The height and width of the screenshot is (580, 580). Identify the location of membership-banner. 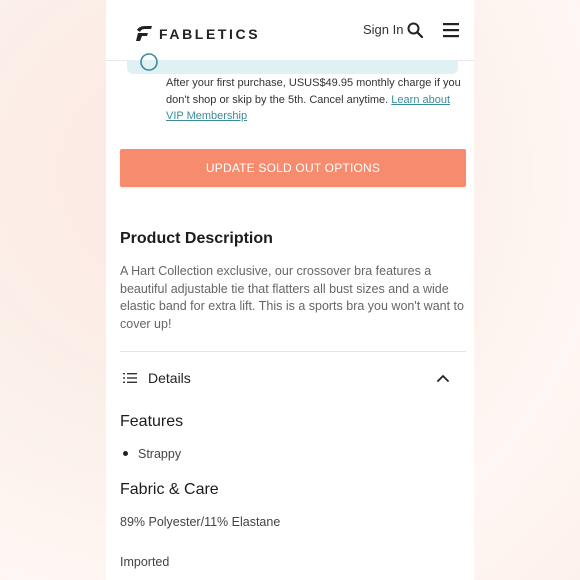
(292, 67).